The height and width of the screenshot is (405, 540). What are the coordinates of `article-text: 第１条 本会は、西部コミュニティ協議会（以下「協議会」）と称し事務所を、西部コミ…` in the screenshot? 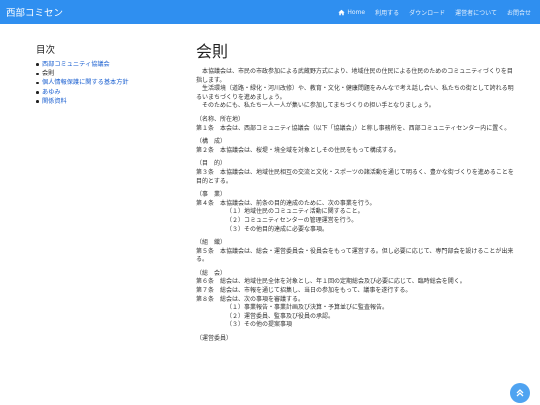 It's located at (353, 128).